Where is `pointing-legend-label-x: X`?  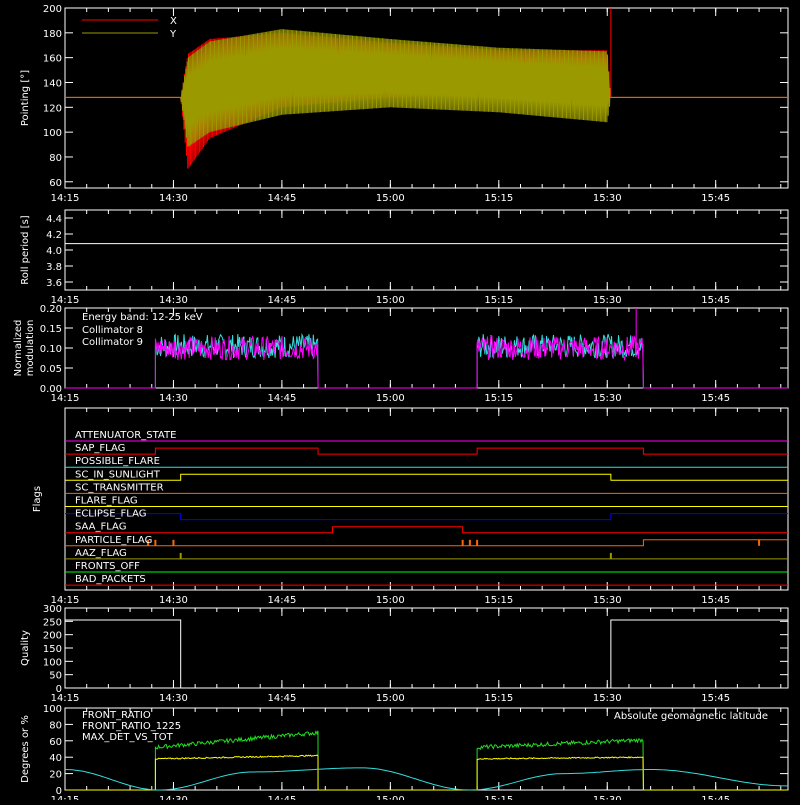
pointing-legend-label-x: X is located at coordinates (173, 21).